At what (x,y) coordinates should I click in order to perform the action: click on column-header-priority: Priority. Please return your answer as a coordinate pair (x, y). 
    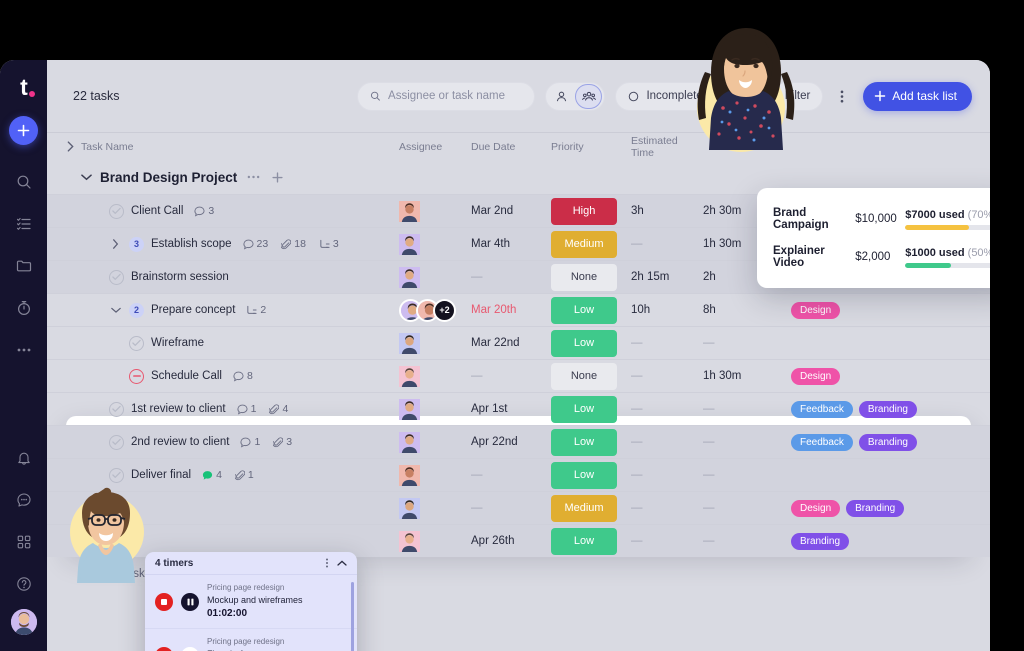
    Looking at the image, I should click on (591, 147).